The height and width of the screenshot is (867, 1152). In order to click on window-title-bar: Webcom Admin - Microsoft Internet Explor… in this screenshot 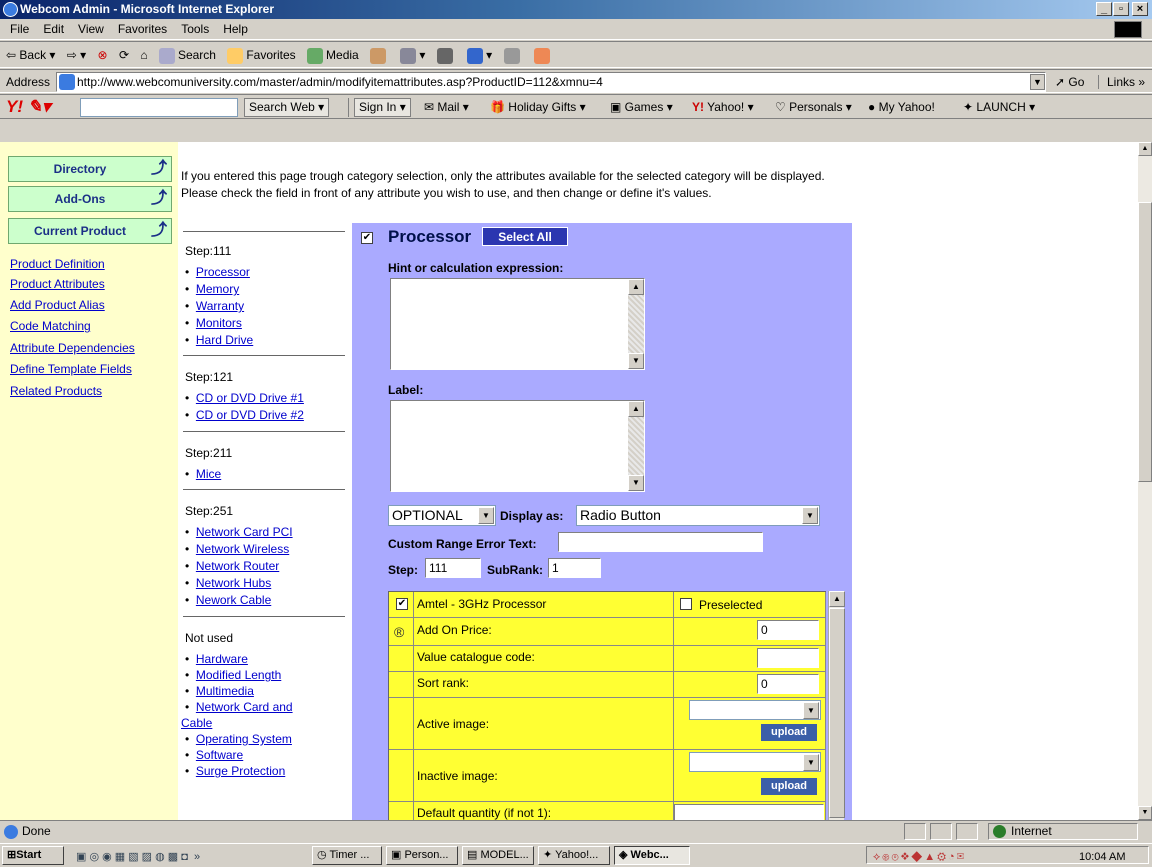, I will do `click(576, 9)`.